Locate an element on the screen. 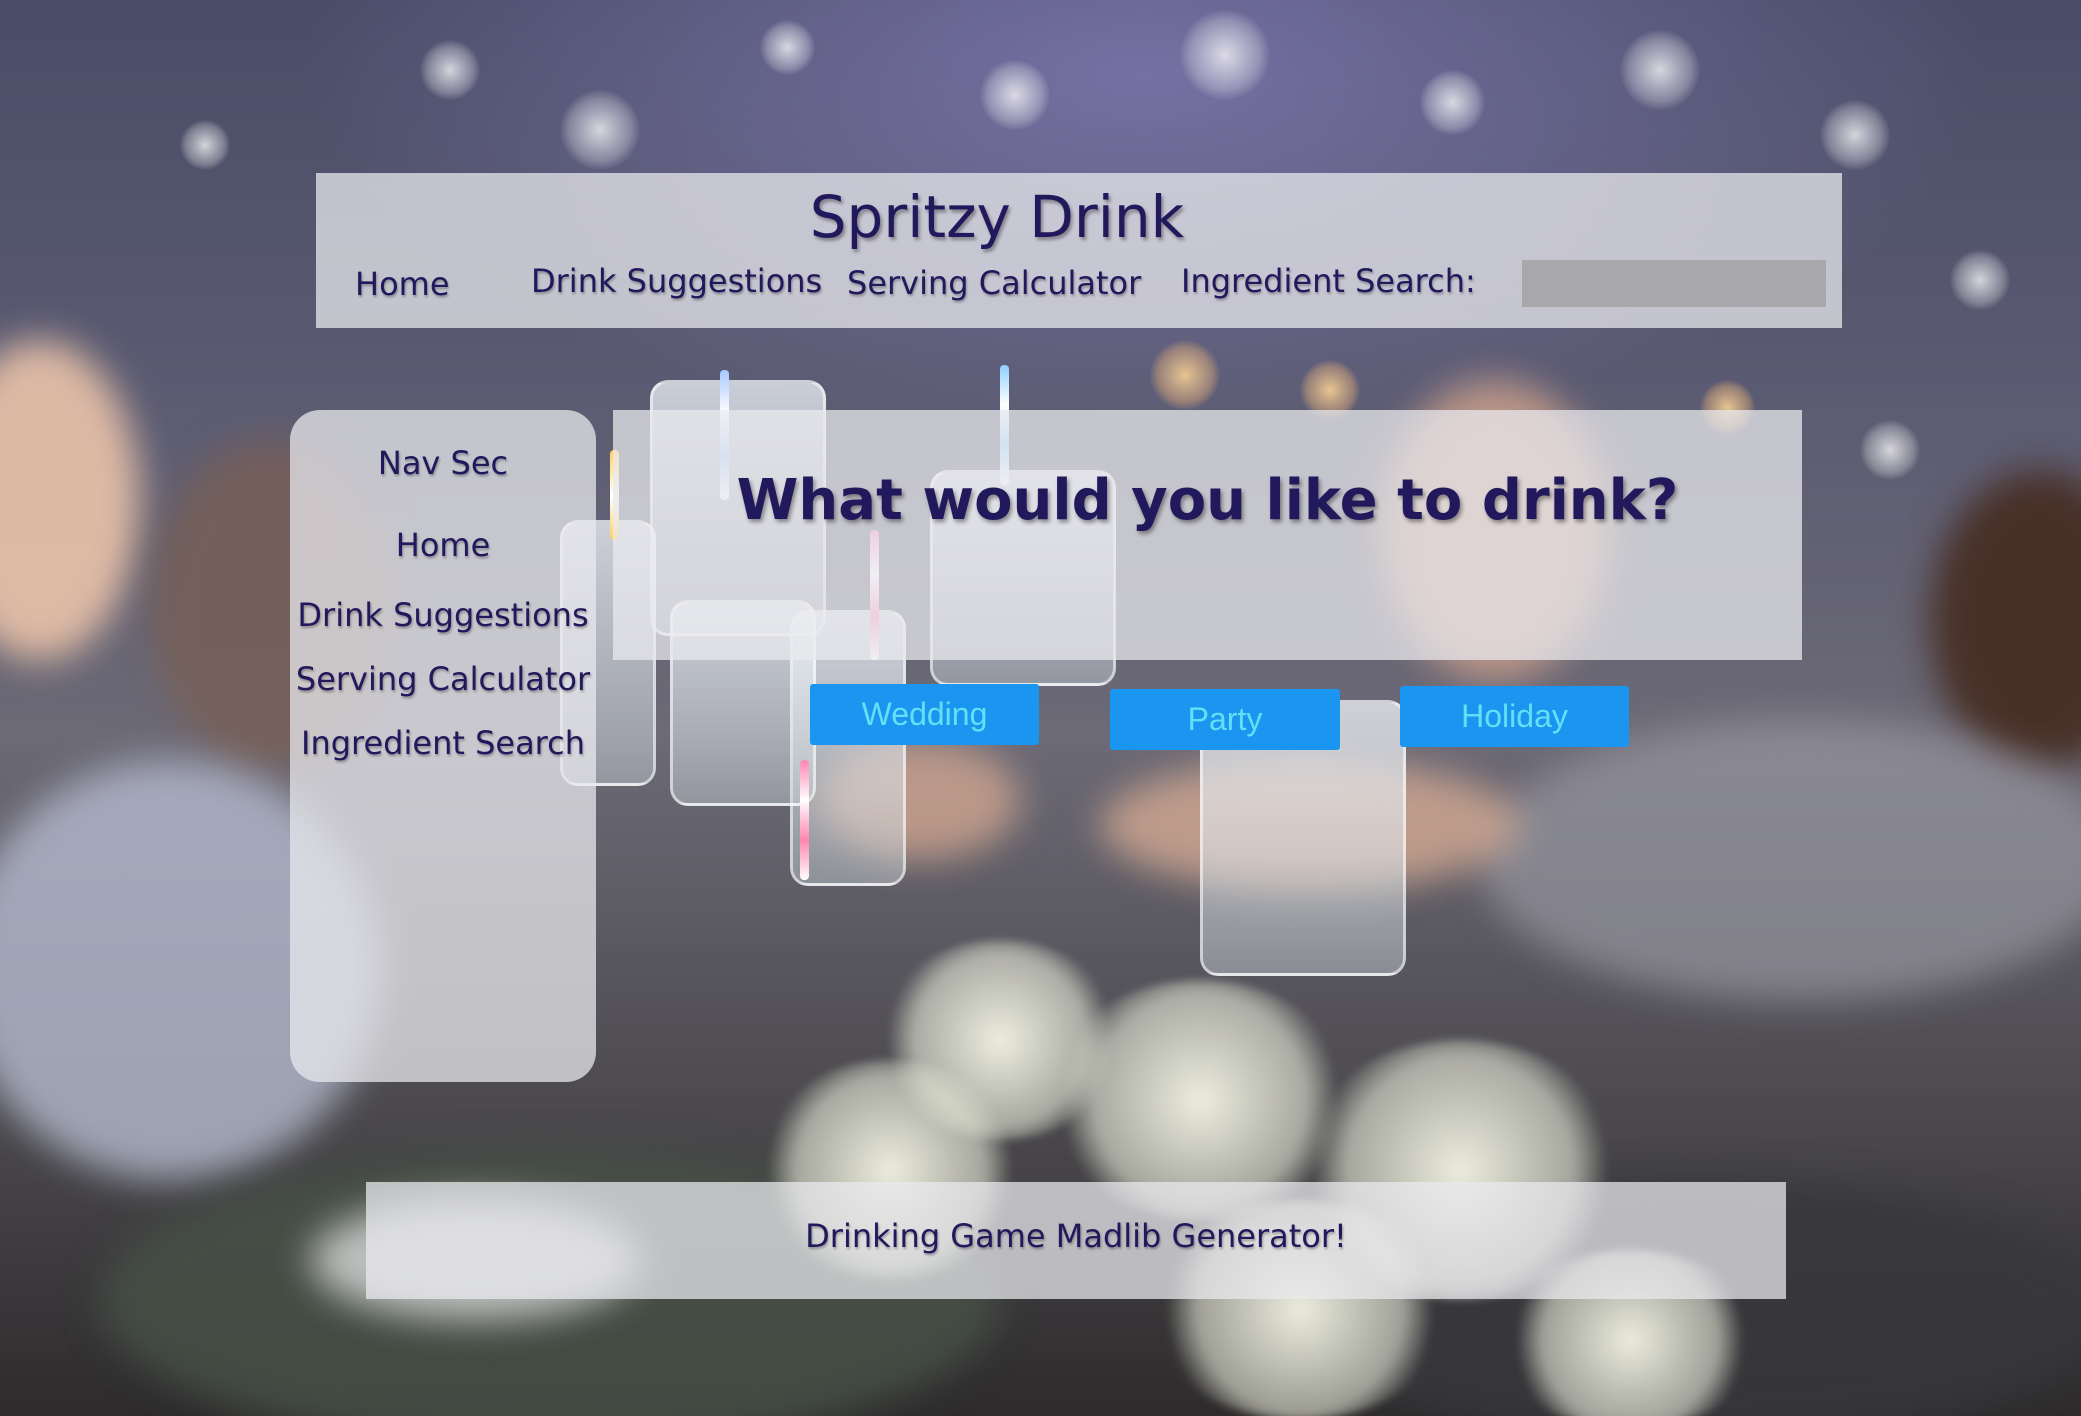 This screenshot has height=1416, width=2081. sidebar-item-drink-suggestions: Drink Suggestions is located at coordinates (443, 615).